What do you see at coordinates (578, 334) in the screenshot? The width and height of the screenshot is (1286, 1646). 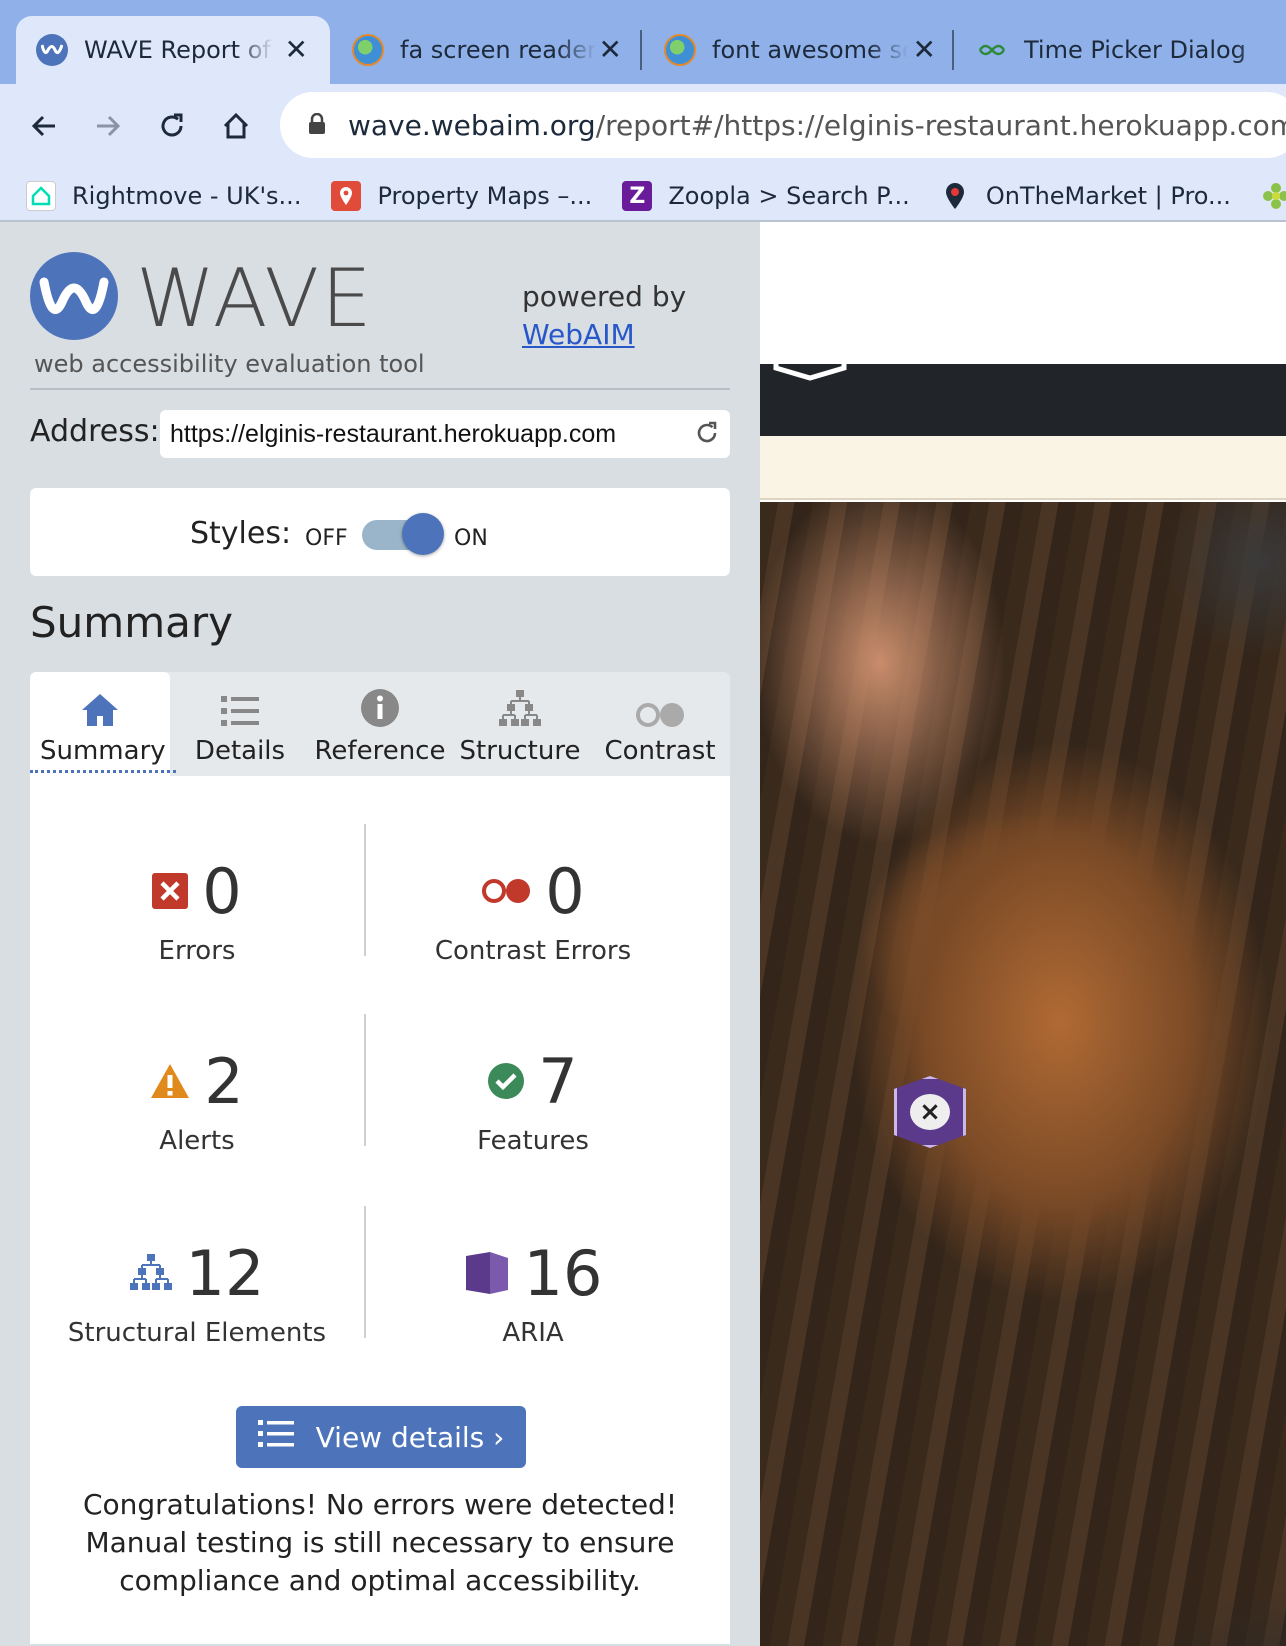 I see `webaim-link: WebAIM` at bounding box center [578, 334].